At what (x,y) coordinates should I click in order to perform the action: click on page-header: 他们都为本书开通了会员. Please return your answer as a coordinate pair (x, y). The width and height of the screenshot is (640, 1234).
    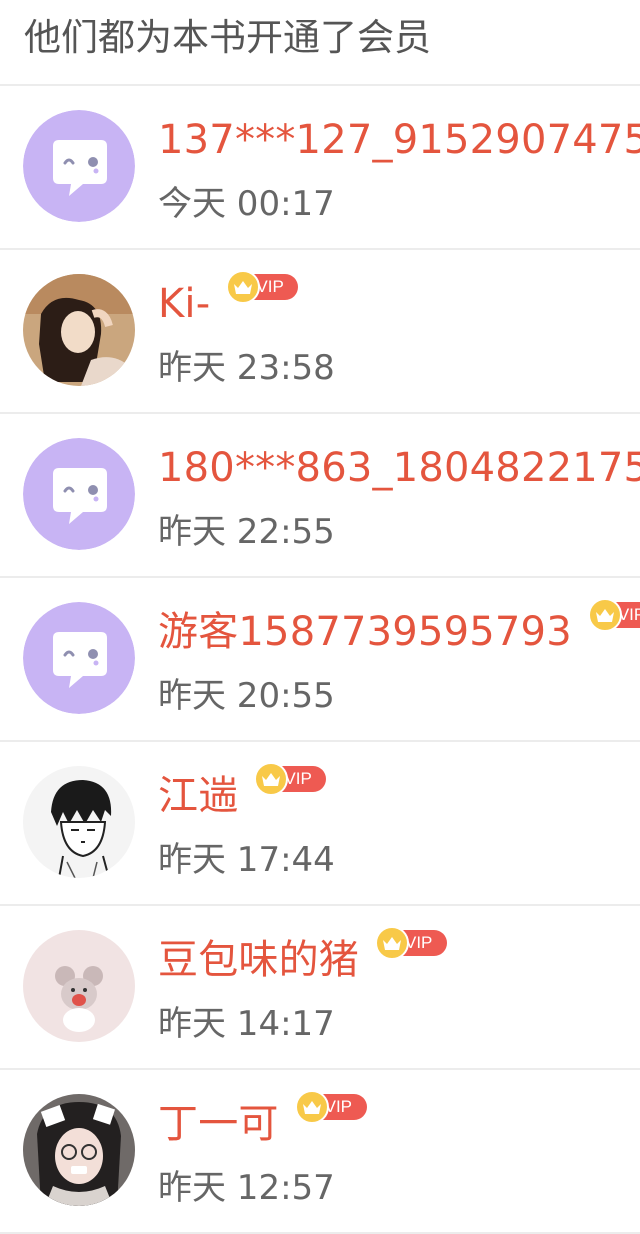
    Looking at the image, I should click on (320, 43).